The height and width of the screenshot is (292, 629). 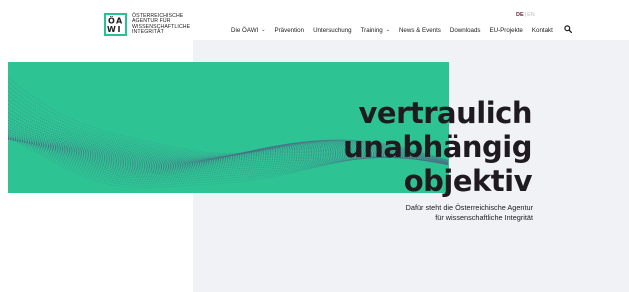 I want to click on headline-line: unabhängig, so click(x=437, y=147).